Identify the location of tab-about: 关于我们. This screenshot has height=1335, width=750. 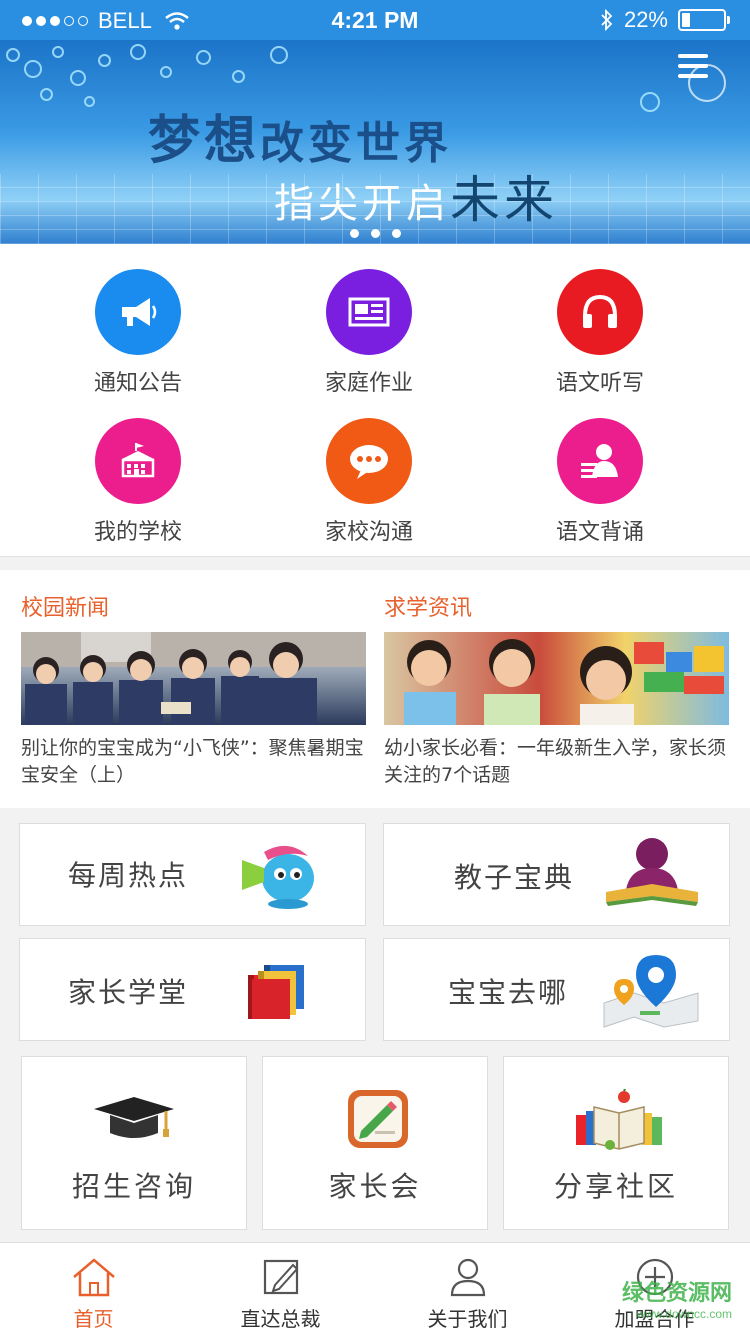
(467, 1287).